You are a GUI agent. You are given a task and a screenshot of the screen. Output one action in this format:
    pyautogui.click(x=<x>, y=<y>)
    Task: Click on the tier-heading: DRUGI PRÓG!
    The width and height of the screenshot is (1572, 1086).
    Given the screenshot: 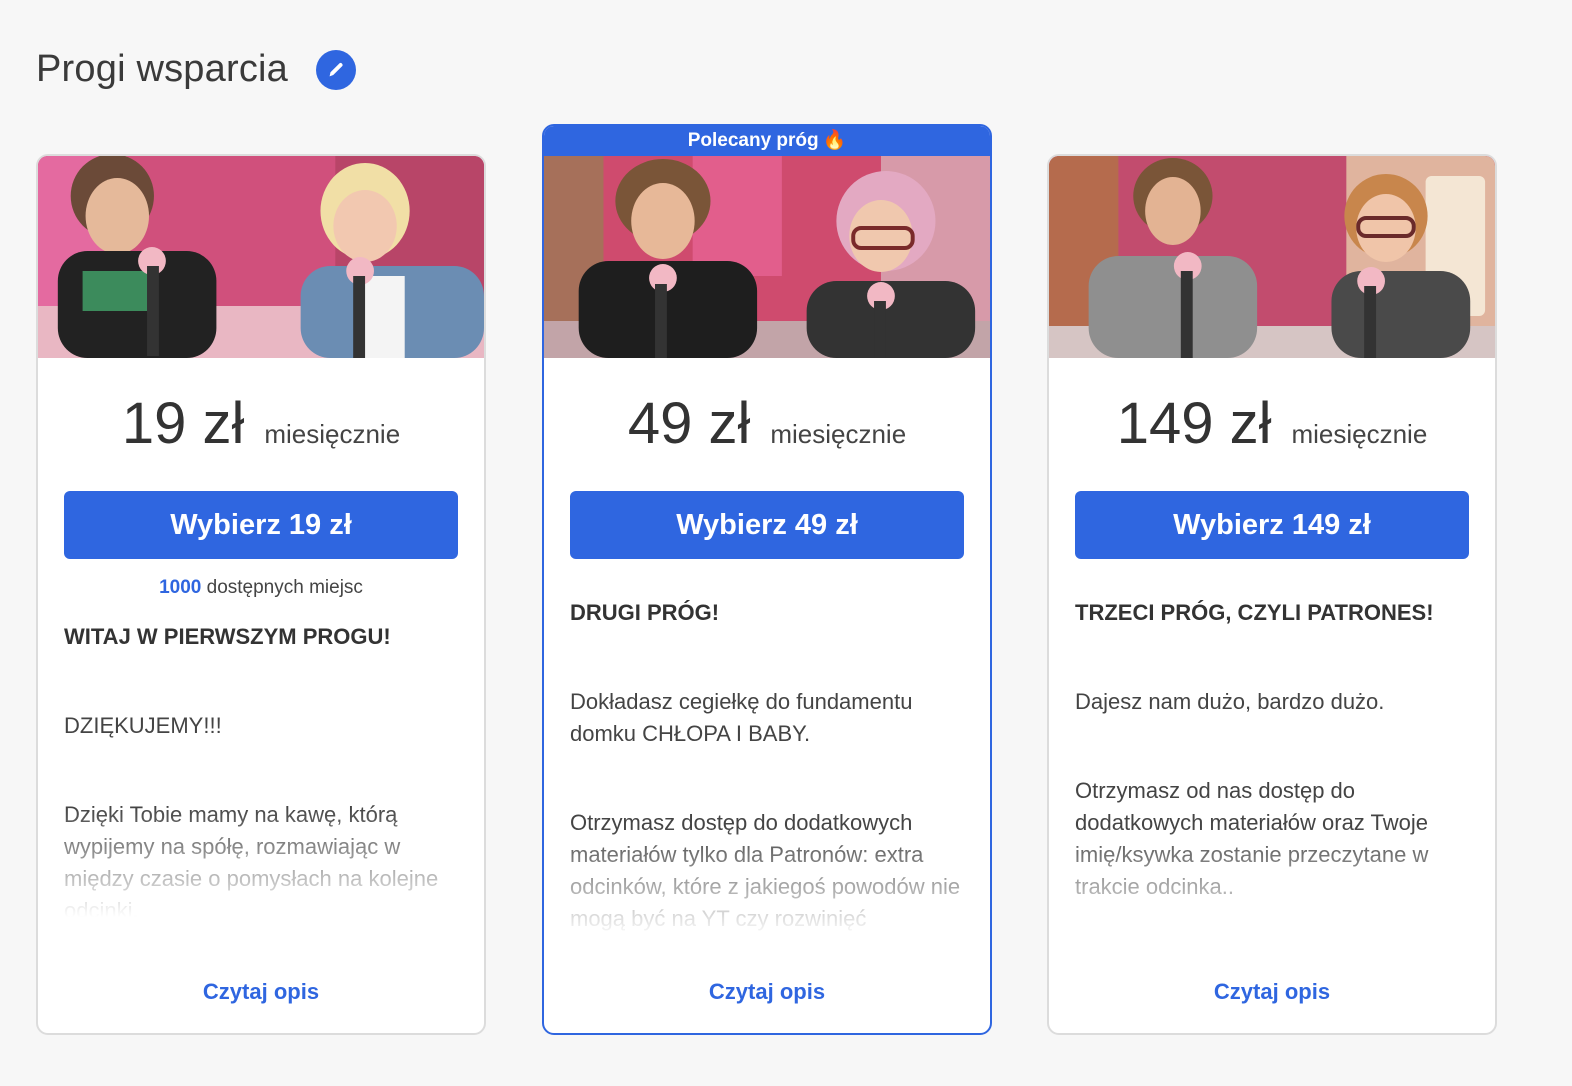 What is the action you would take?
    pyautogui.click(x=645, y=612)
    